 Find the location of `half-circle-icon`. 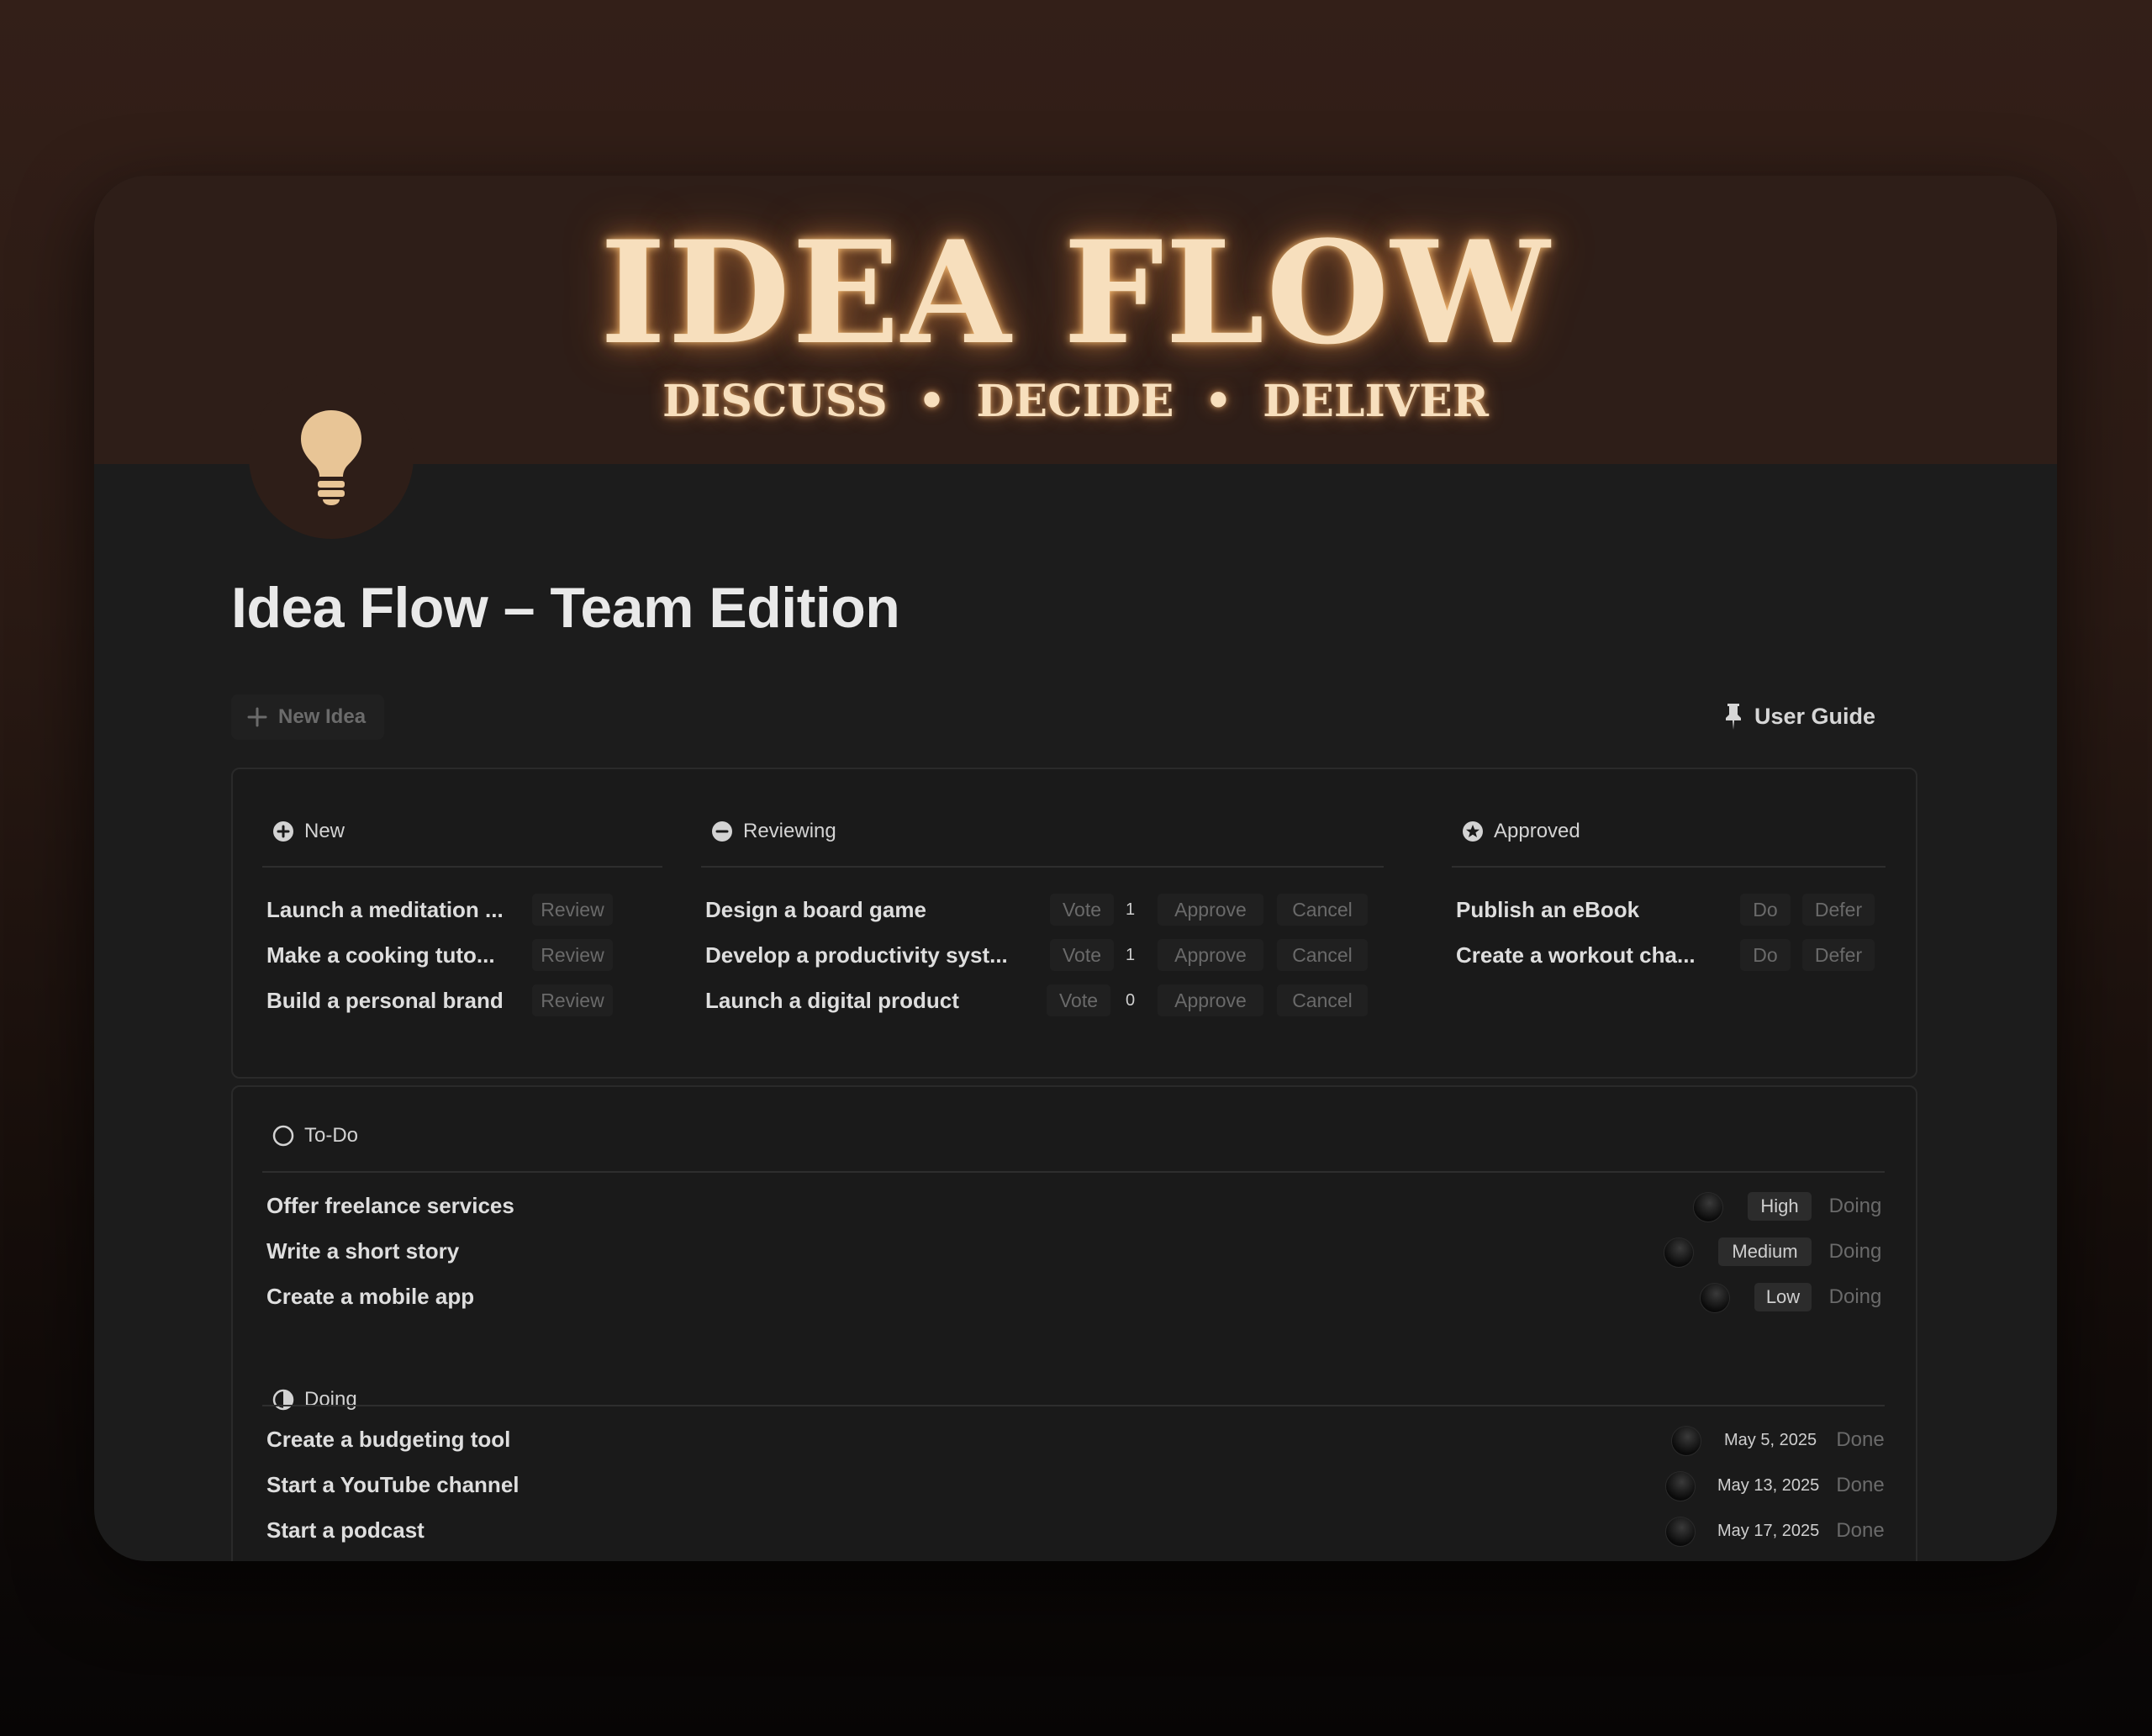

half-circle-icon is located at coordinates (283, 1400).